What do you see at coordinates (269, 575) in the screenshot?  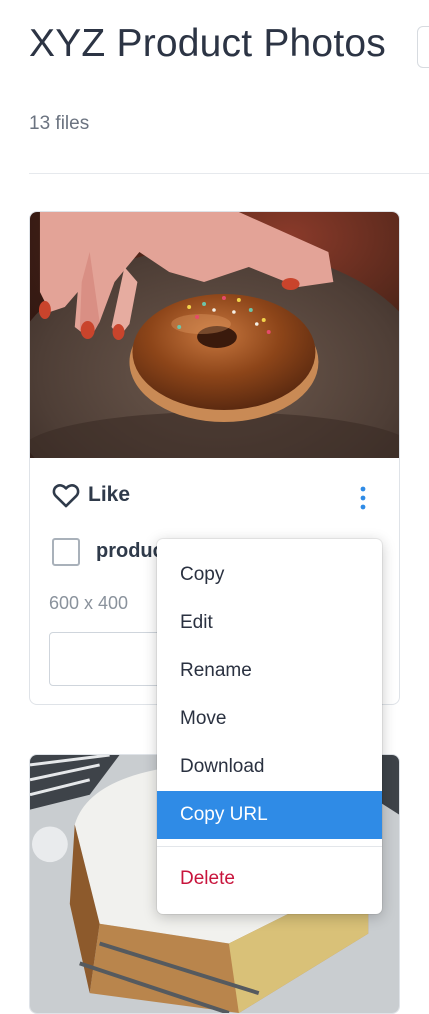 I see `menu-item-copy: Copy` at bounding box center [269, 575].